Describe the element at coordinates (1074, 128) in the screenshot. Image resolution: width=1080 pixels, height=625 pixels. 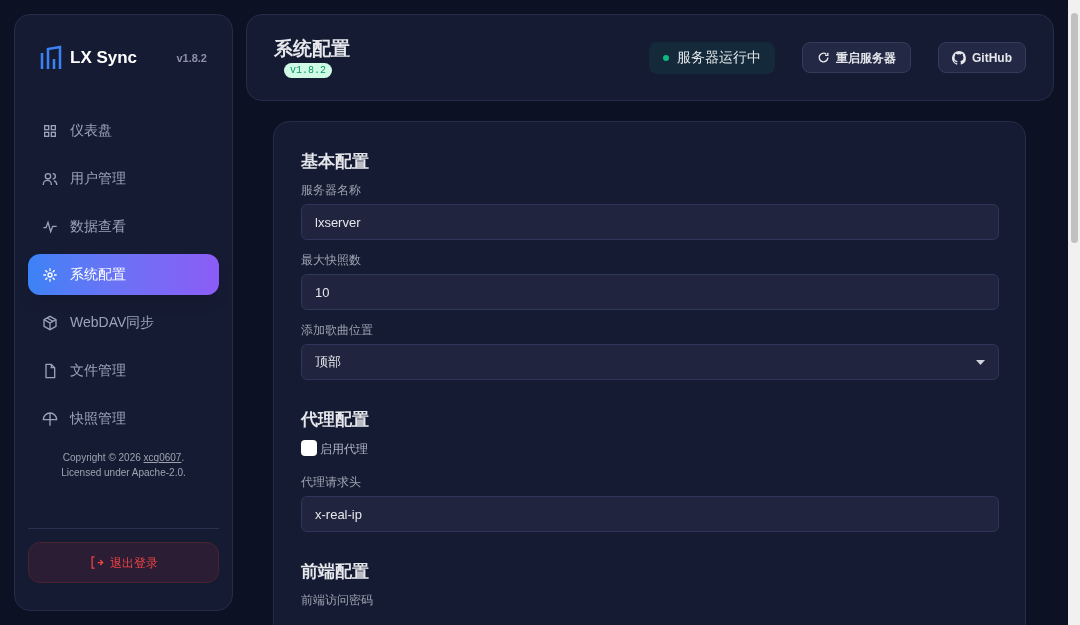
I see `scrollbar-thumb` at that location.